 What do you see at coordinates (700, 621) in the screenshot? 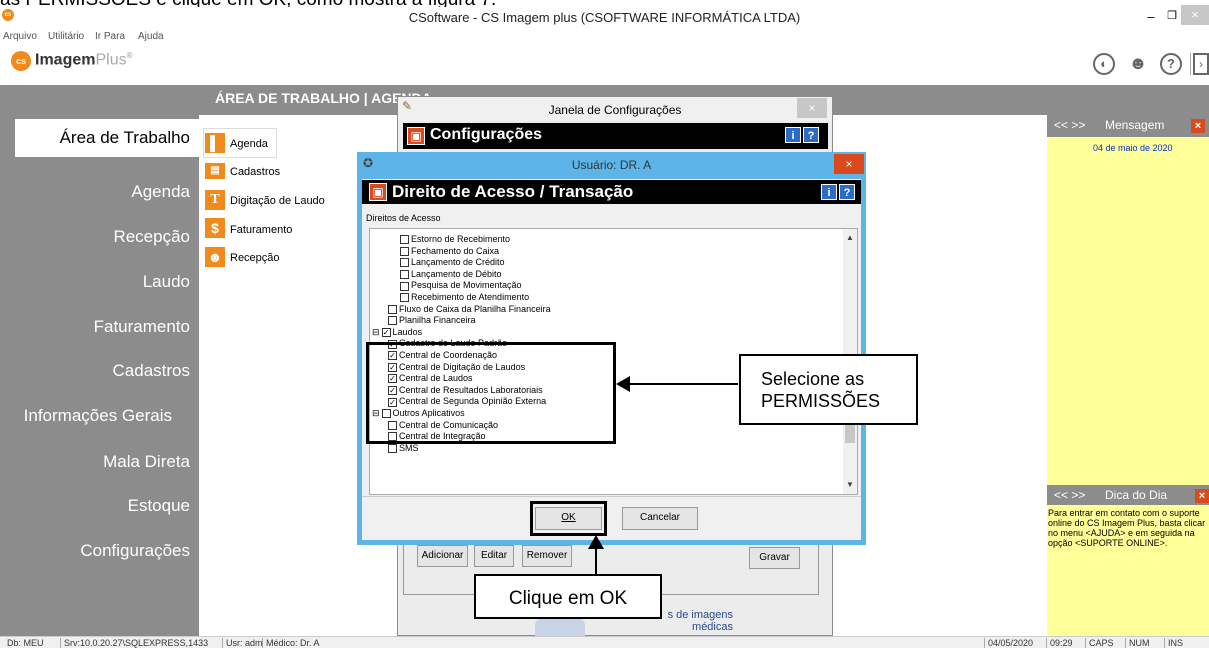
I see `logo-text: s de imagens médicas` at bounding box center [700, 621].